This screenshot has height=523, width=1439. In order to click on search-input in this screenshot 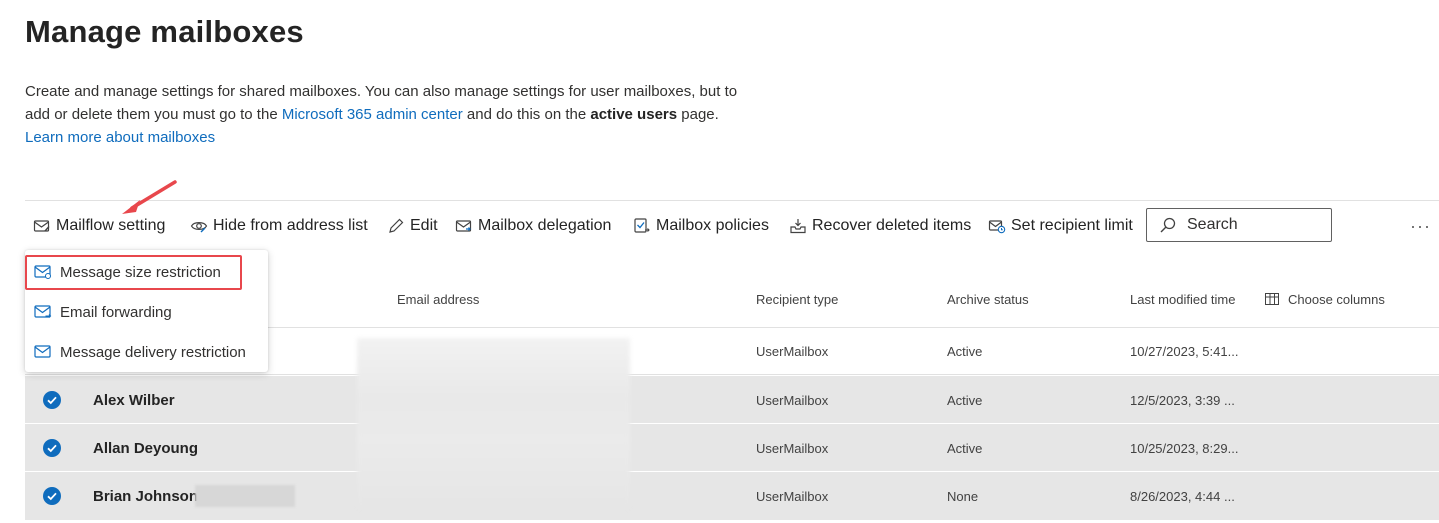, I will do `click(1252, 225)`.